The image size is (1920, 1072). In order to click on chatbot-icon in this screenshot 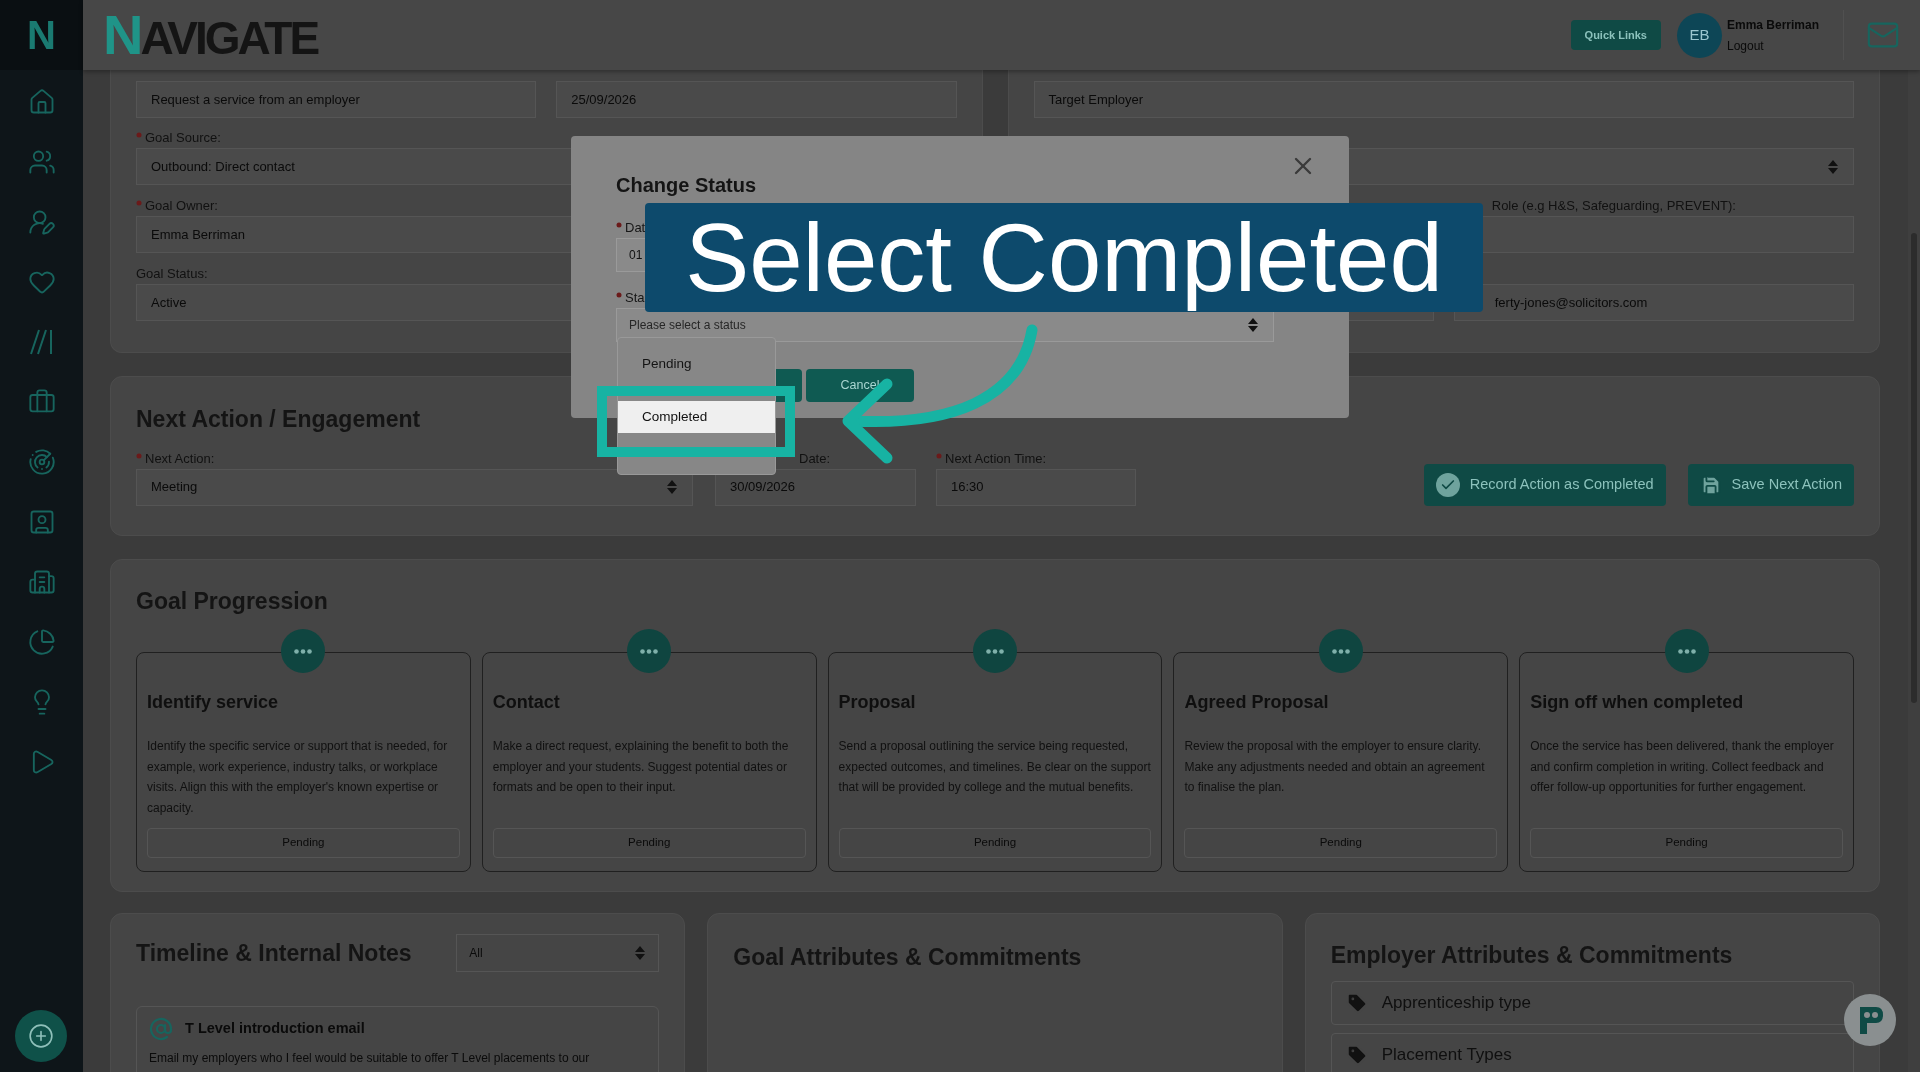, I will do `click(1870, 1020)`.